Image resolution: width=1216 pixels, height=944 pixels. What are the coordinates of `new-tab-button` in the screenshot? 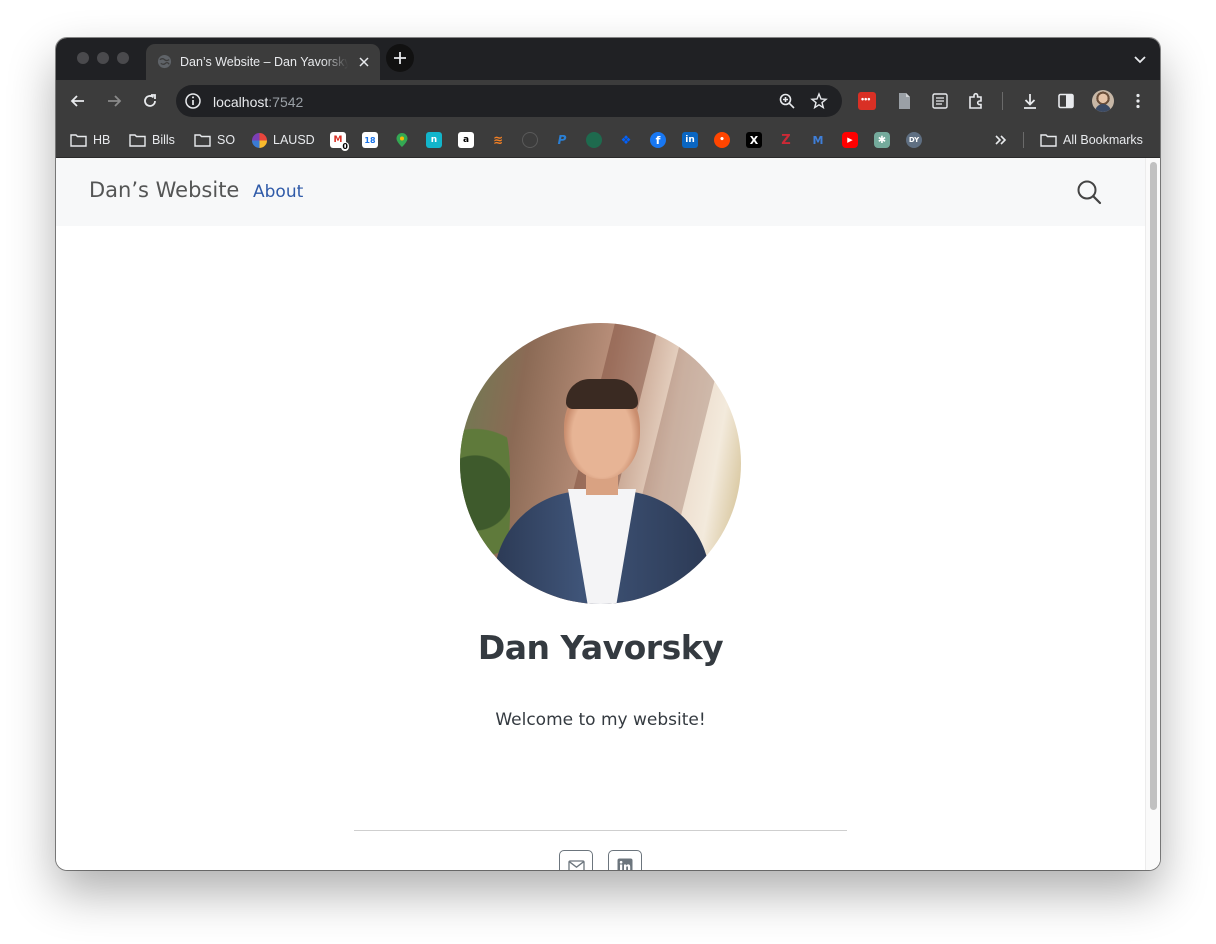 It's located at (400, 58).